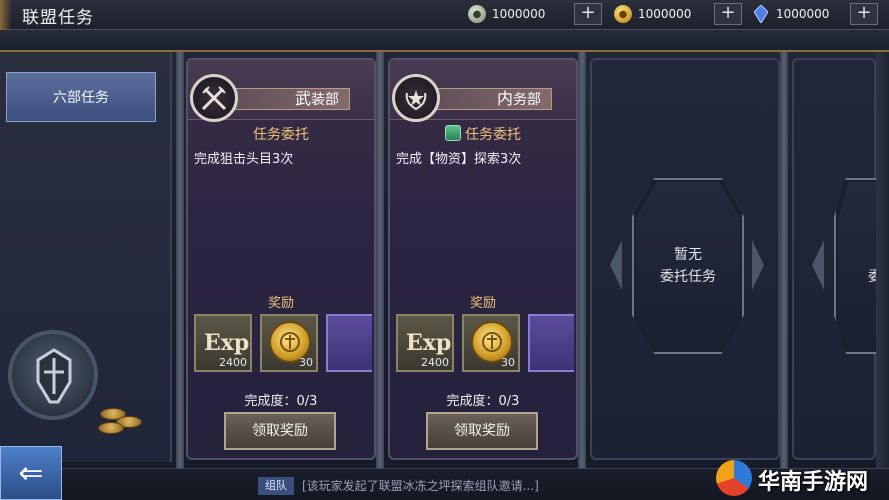 This screenshot has width=889, height=500. What do you see at coordinates (527, 100) in the screenshot?
I see `department-name-rest: 务部` at bounding box center [527, 100].